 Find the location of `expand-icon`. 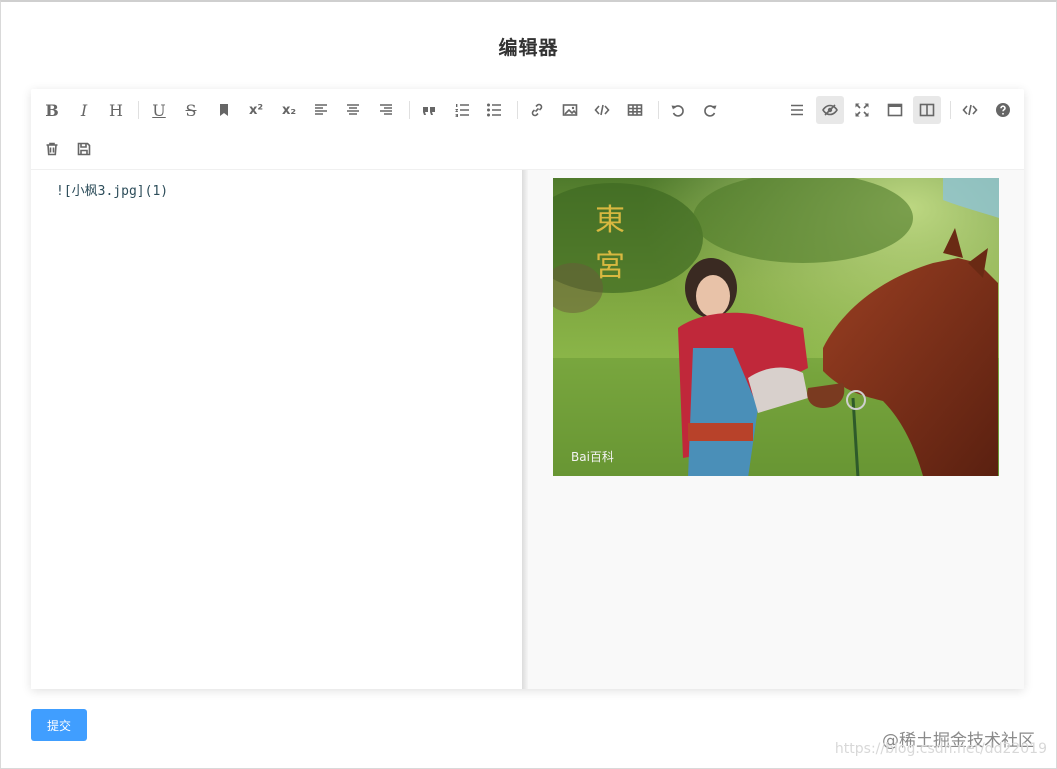

expand-icon is located at coordinates (862, 110).